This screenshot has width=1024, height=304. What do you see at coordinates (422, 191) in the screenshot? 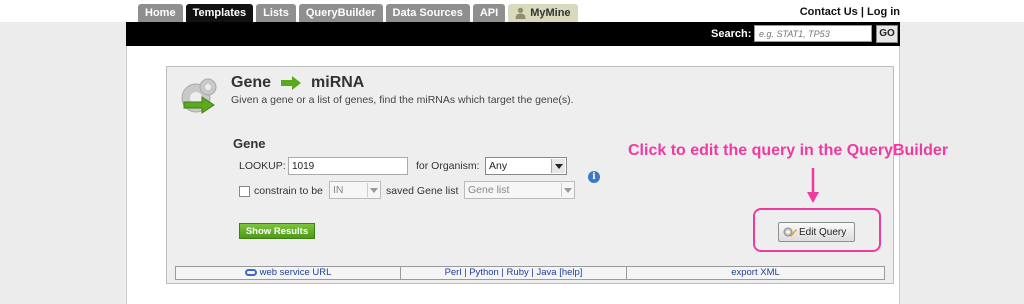
I see `saved-list-label: saved Gene list` at bounding box center [422, 191].